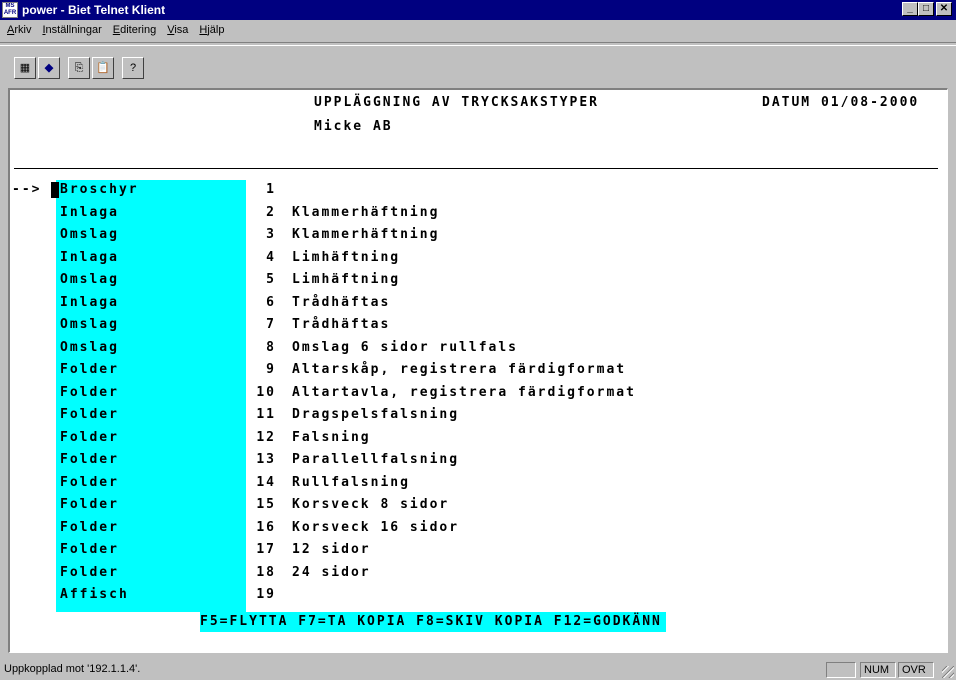 The height and width of the screenshot is (680, 956). I want to click on list-item: Folder 16 Korsveck 16 sidor, so click(475, 529).